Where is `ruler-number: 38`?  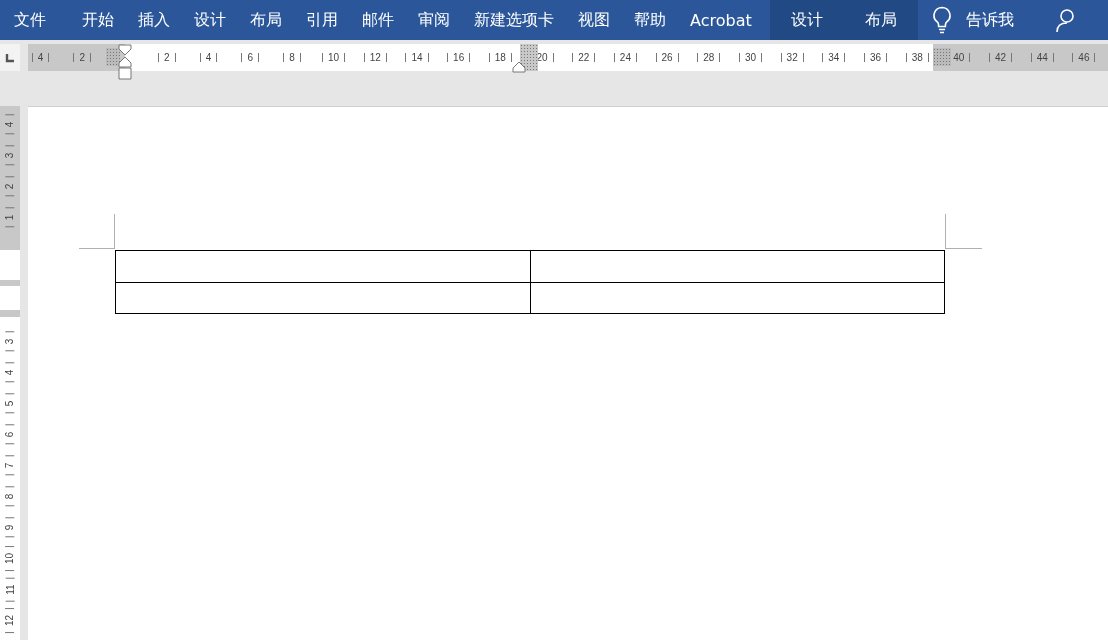 ruler-number: 38 is located at coordinates (917, 57).